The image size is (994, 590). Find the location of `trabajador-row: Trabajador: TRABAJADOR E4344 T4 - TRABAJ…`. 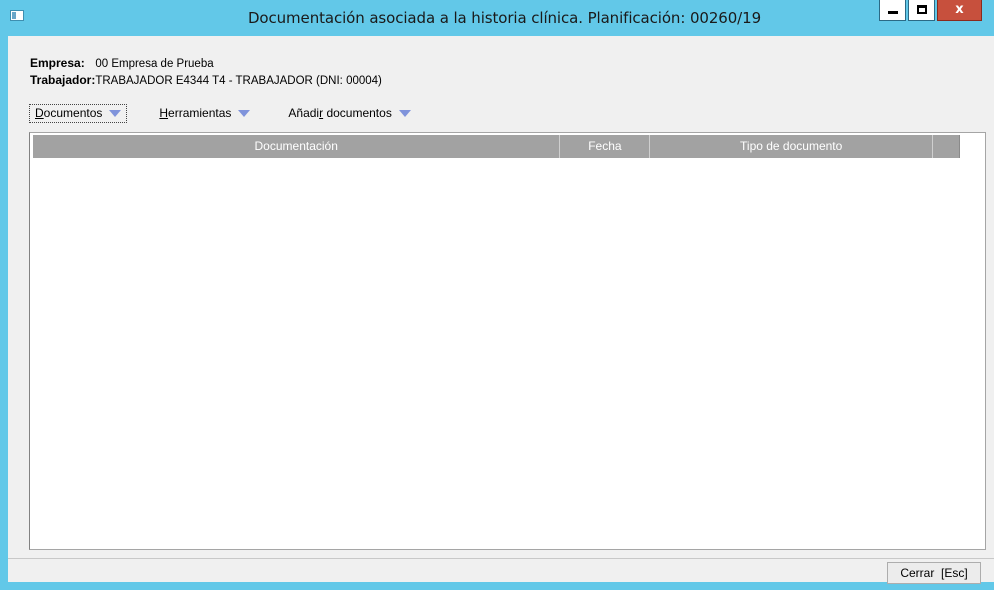

trabajador-row: Trabajador: TRABAJADOR E4344 T4 - TRABAJ… is located at coordinates (206, 80).